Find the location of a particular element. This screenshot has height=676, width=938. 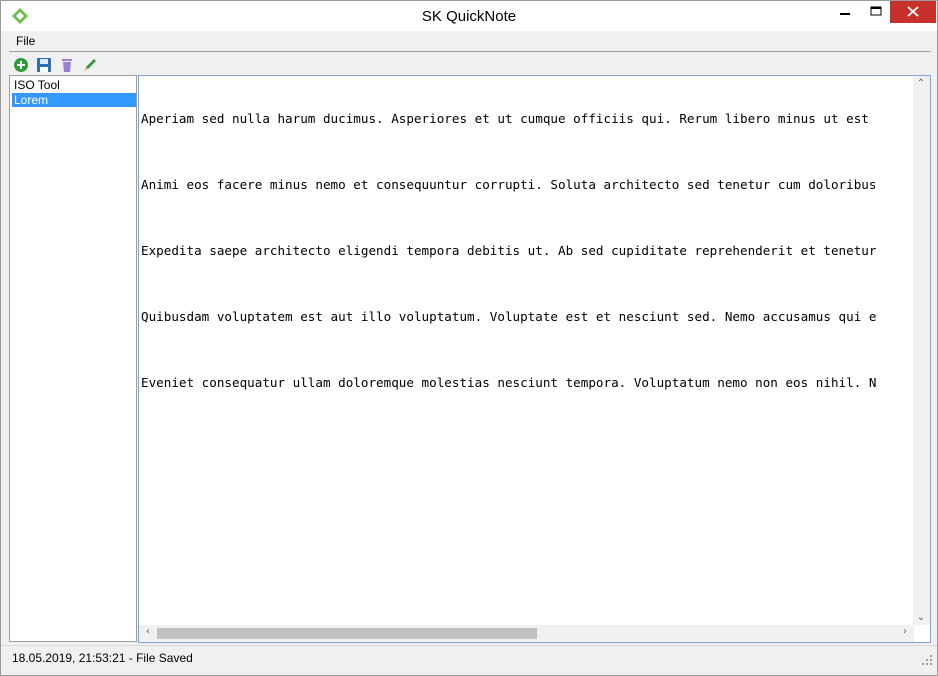

menu-divider is located at coordinates (470, 51).